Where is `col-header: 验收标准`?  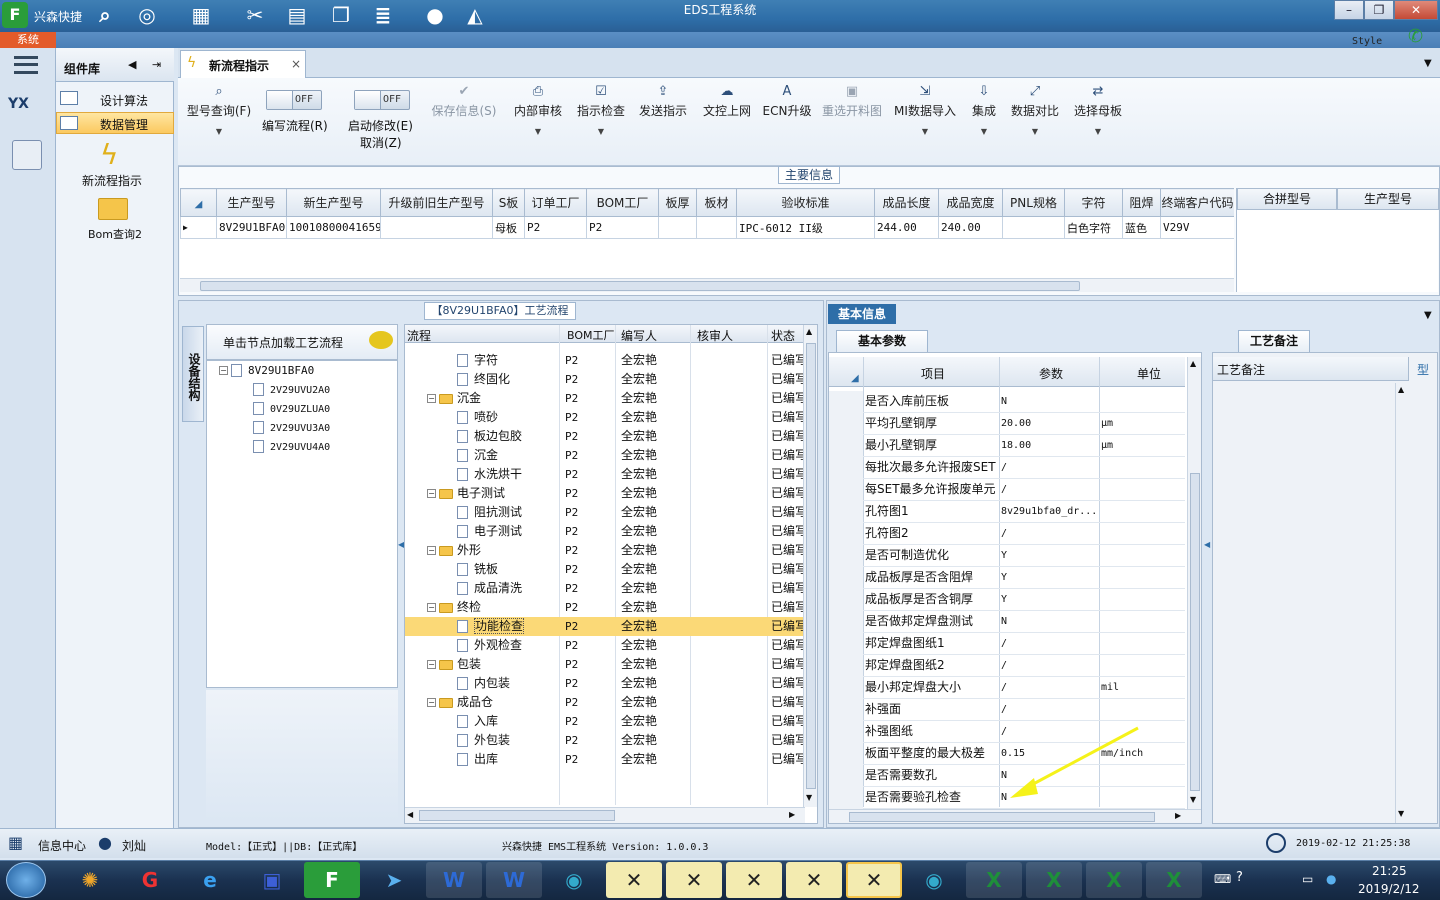 col-header: 验收标准 is located at coordinates (805, 202).